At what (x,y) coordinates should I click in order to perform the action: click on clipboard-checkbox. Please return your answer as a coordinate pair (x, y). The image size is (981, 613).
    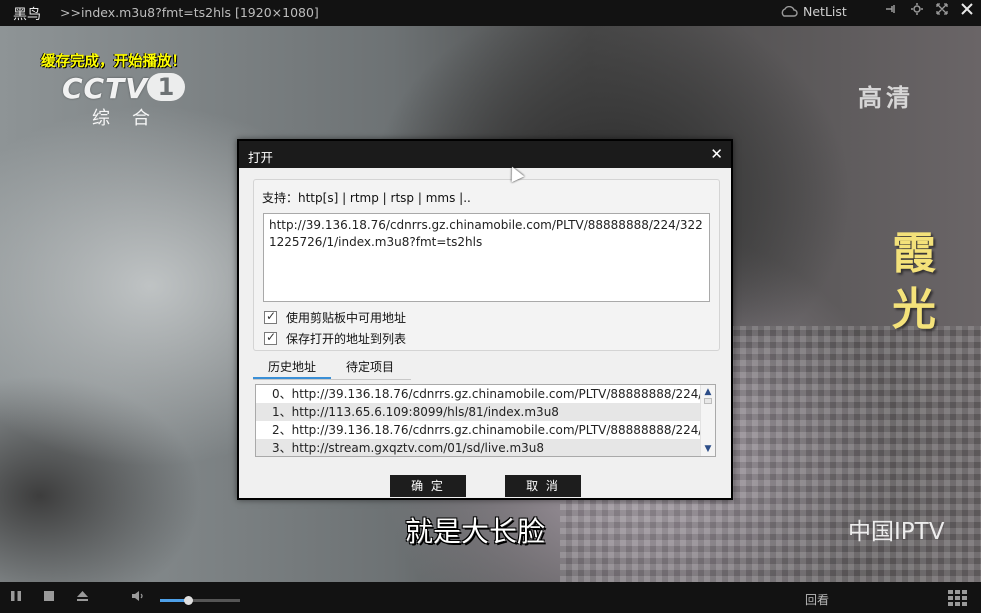
    Looking at the image, I should click on (270, 316).